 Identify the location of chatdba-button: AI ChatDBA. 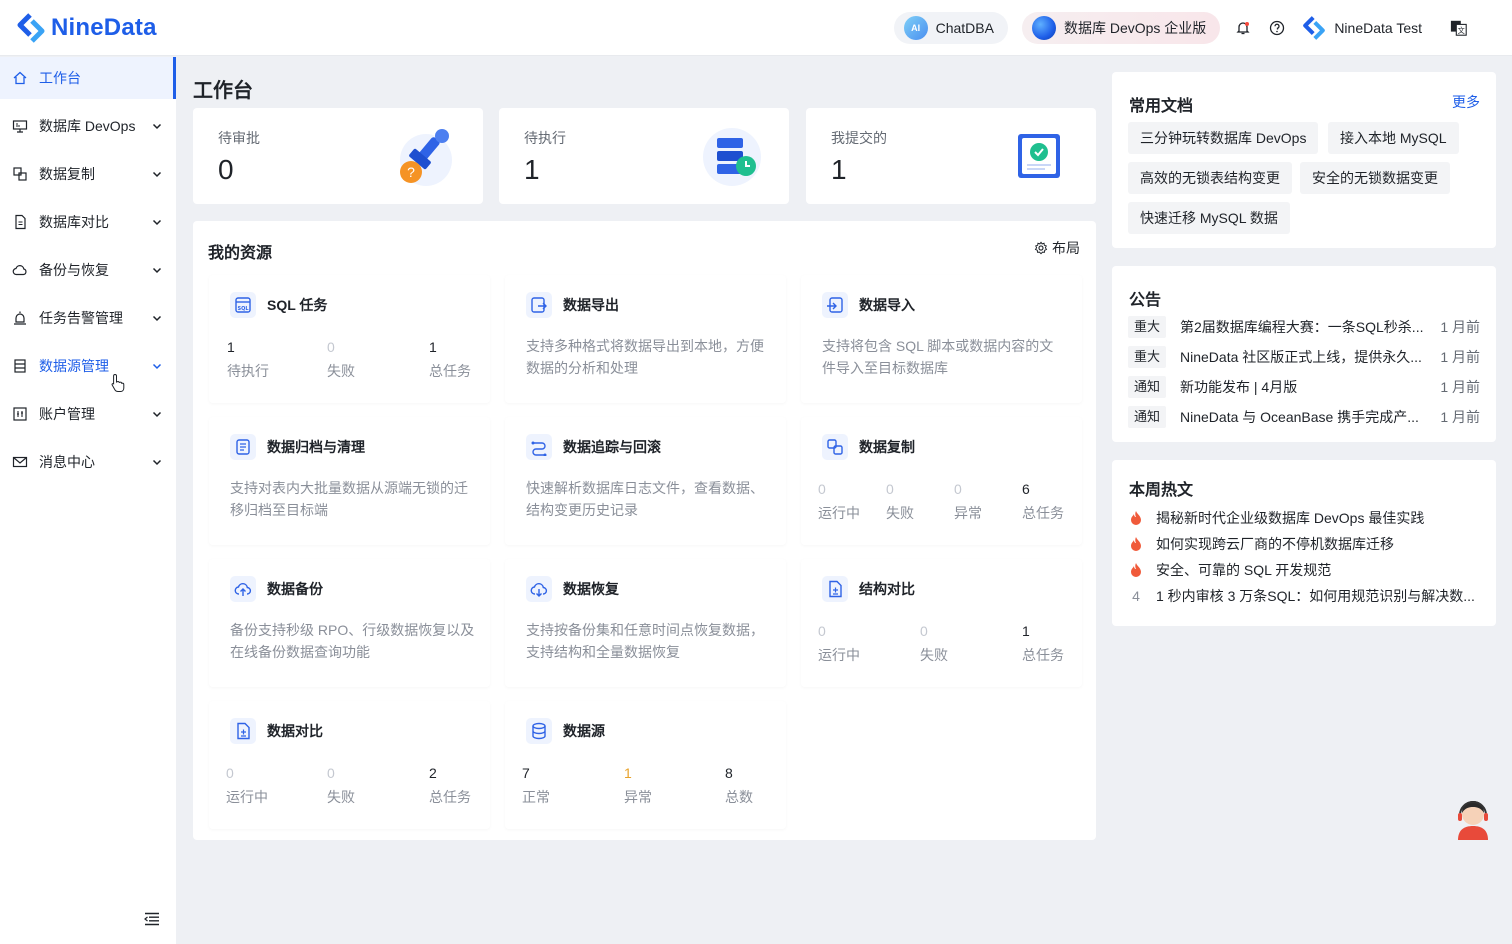
(950, 28).